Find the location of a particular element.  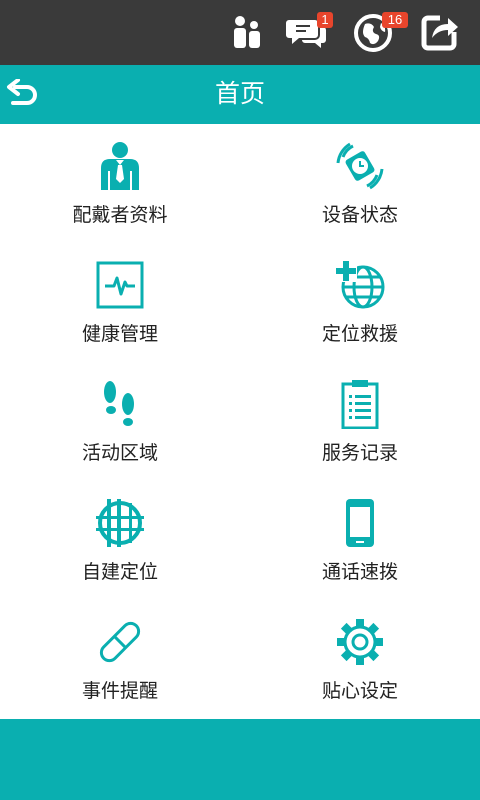

menu-item-label: 健康管理 is located at coordinates (119, 334).